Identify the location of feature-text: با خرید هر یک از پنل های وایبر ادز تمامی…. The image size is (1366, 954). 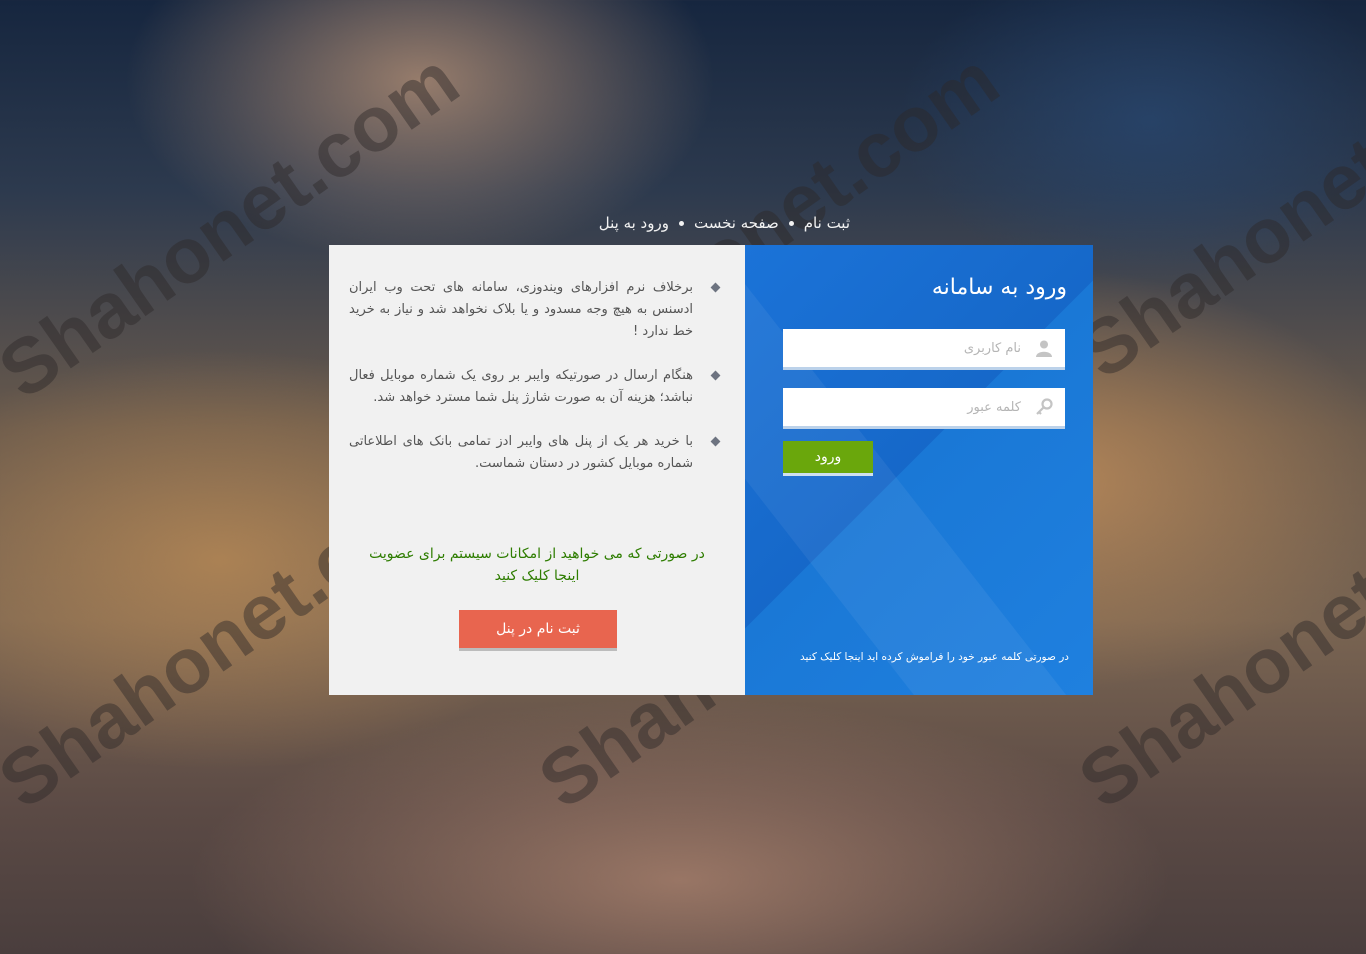
(521, 452).